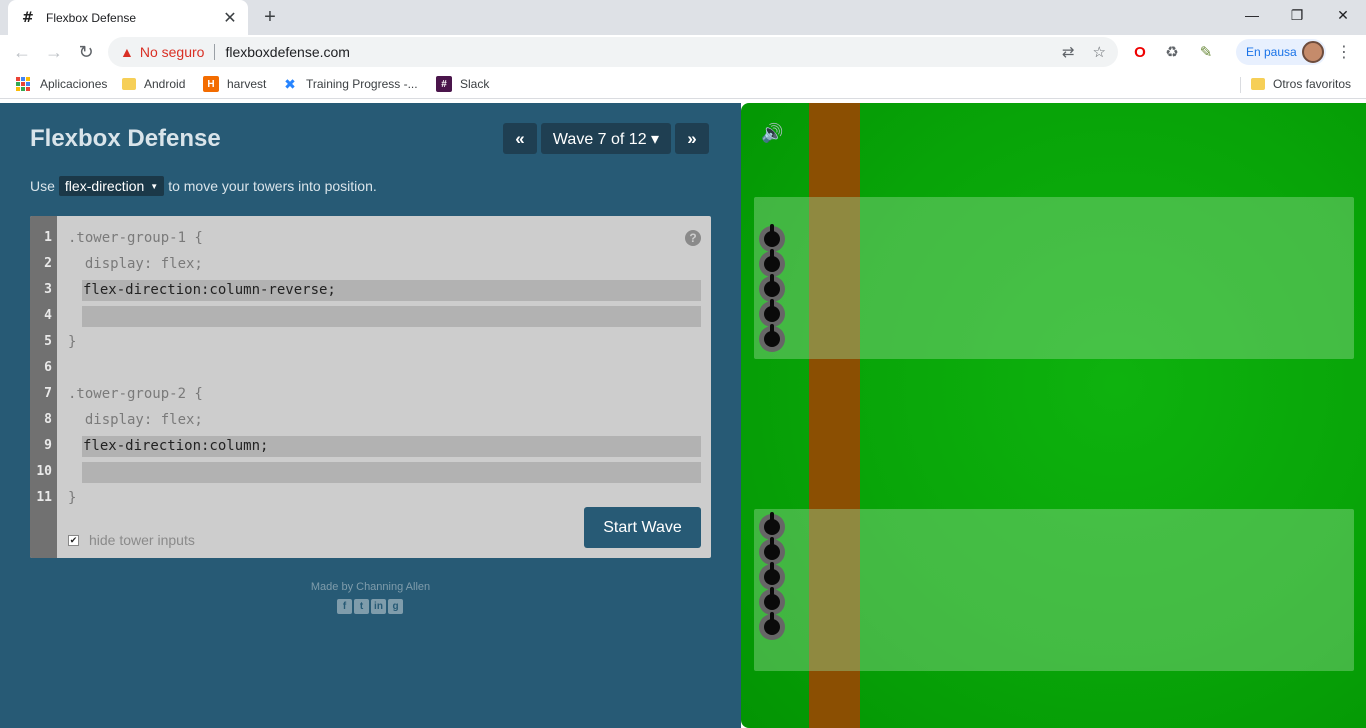 This screenshot has height=728, width=1366. Describe the element at coordinates (642, 527) in the screenshot. I see `start-wave-button: Start Wave` at that location.